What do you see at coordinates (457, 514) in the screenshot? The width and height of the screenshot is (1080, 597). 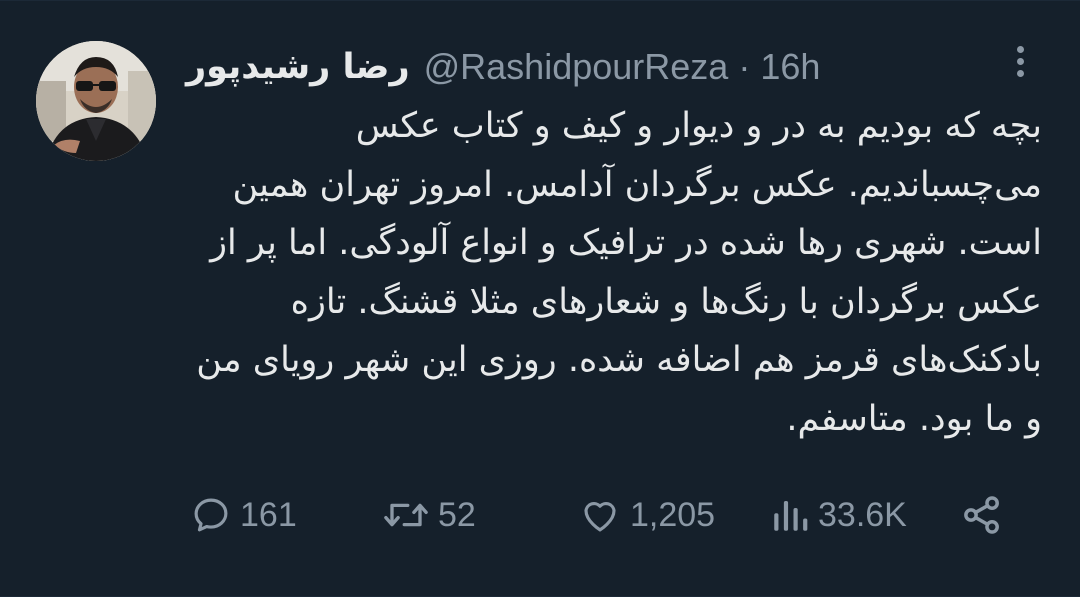 I see `retweet-count: 52` at bounding box center [457, 514].